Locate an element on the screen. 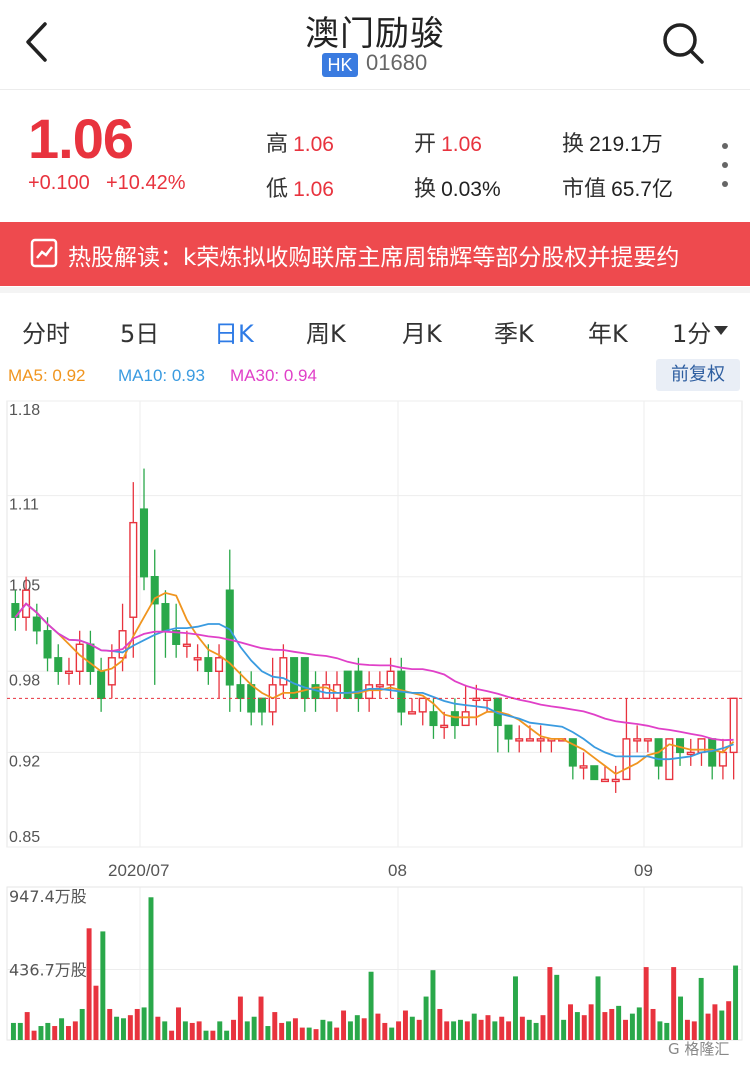  caret-down-icon is located at coordinates (721, 331).